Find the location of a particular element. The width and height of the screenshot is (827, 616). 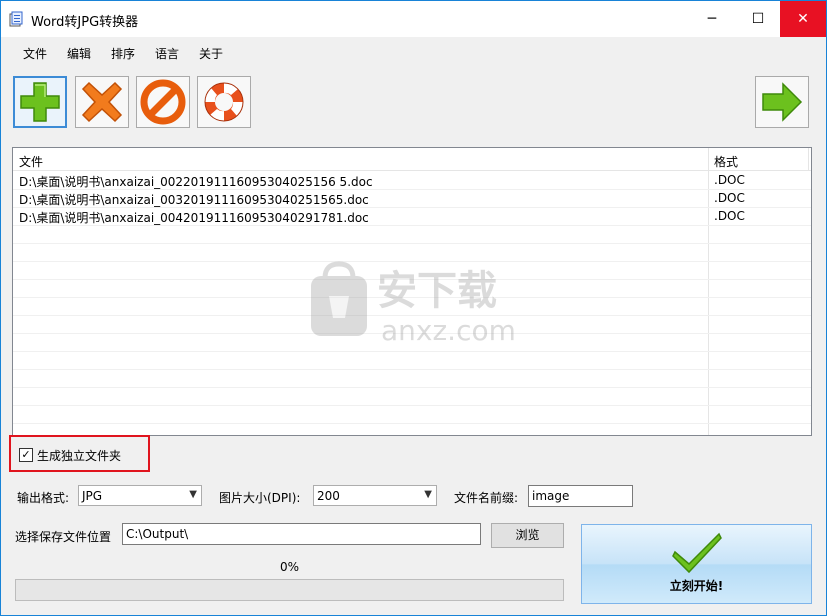

start-convert-button: 立刻开始! is located at coordinates (696, 564).